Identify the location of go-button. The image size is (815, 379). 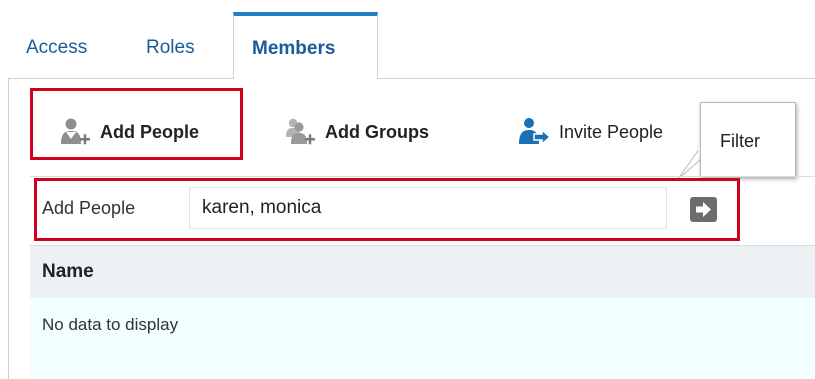
(703, 209).